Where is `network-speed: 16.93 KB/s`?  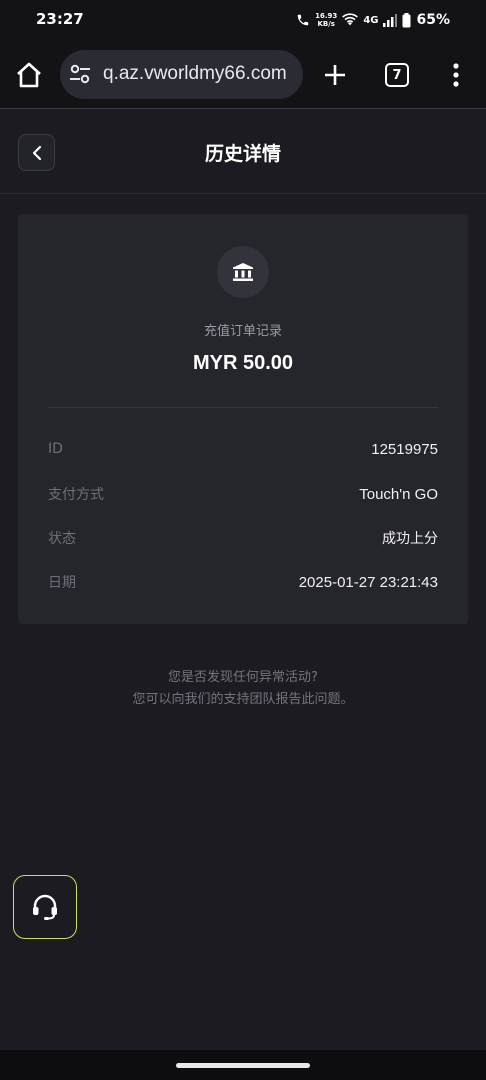 network-speed: 16.93 KB/s is located at coordinates (326, 20).